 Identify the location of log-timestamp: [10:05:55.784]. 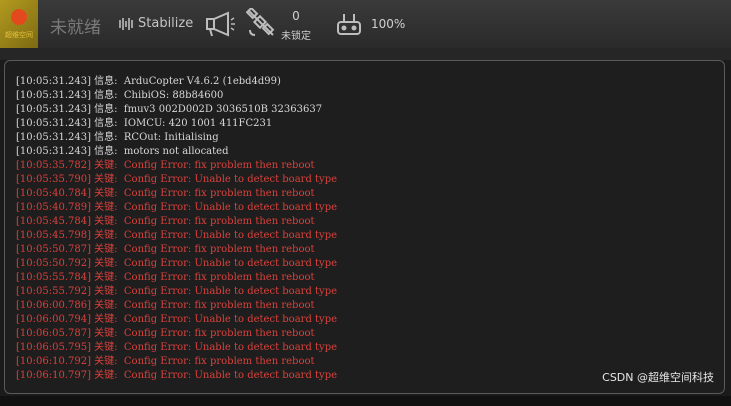
(53, 277).